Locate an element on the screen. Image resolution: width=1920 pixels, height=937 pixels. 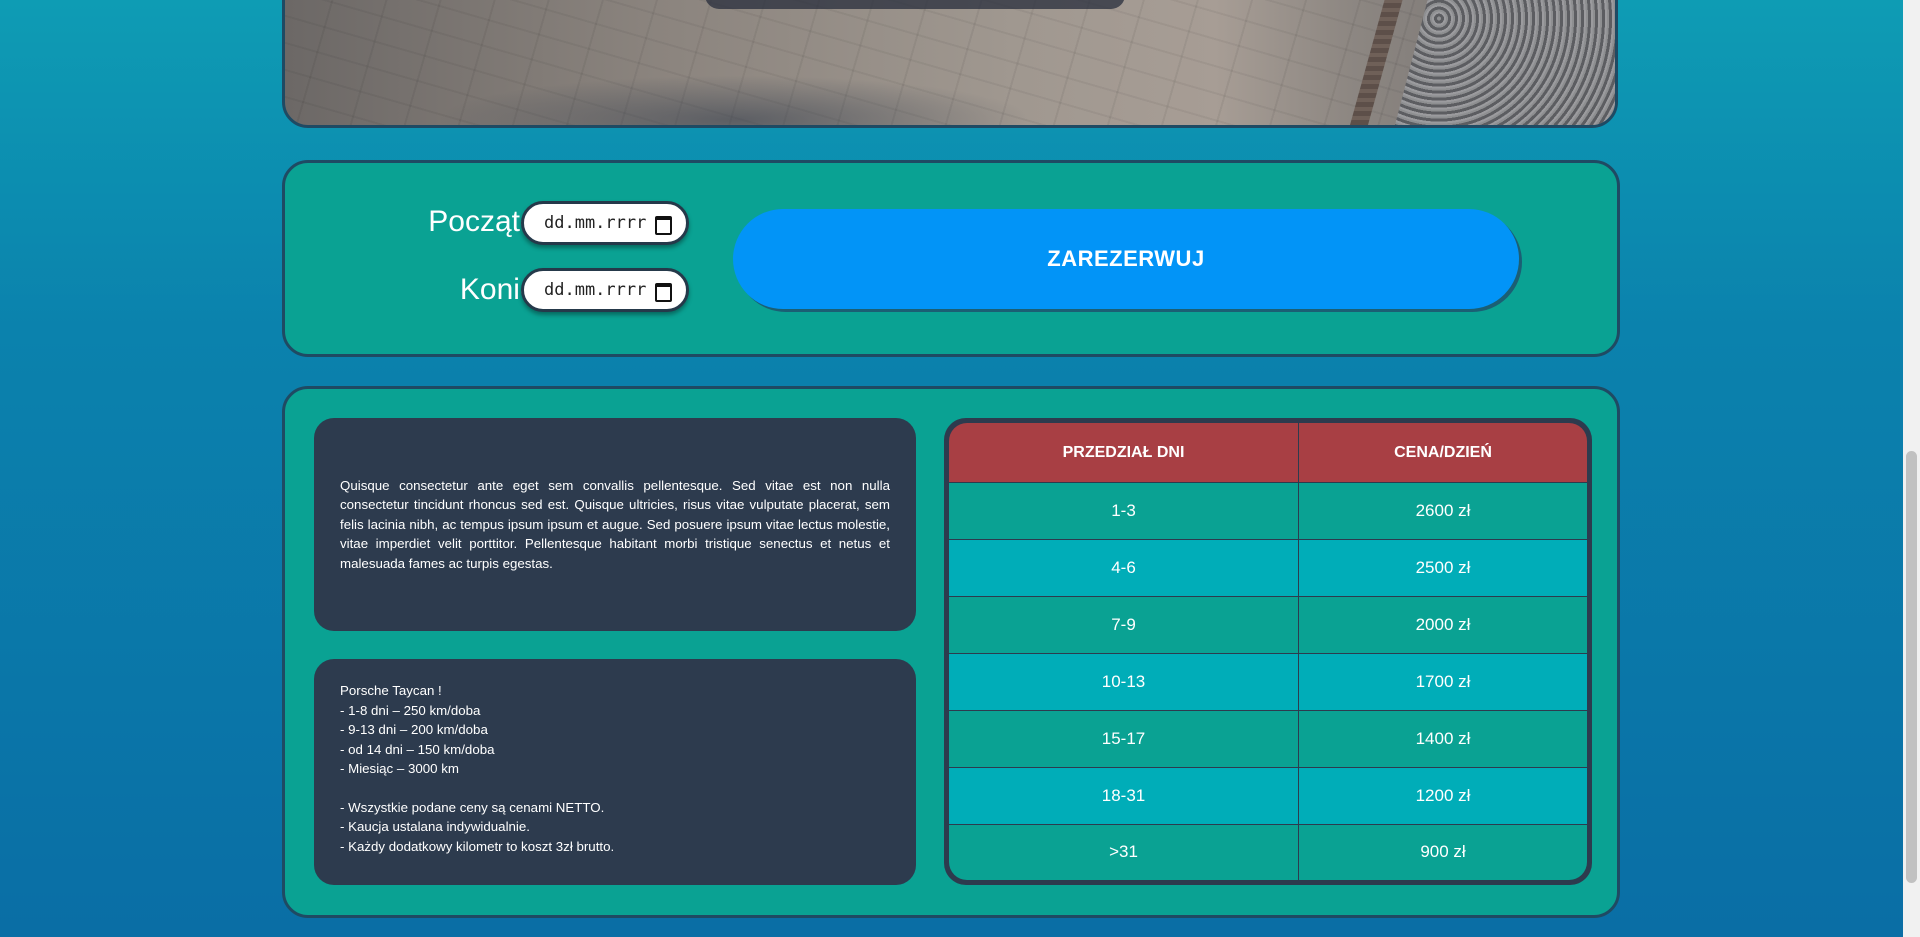
table-row: >31 900 zł is located at coordinates (1268, 851).